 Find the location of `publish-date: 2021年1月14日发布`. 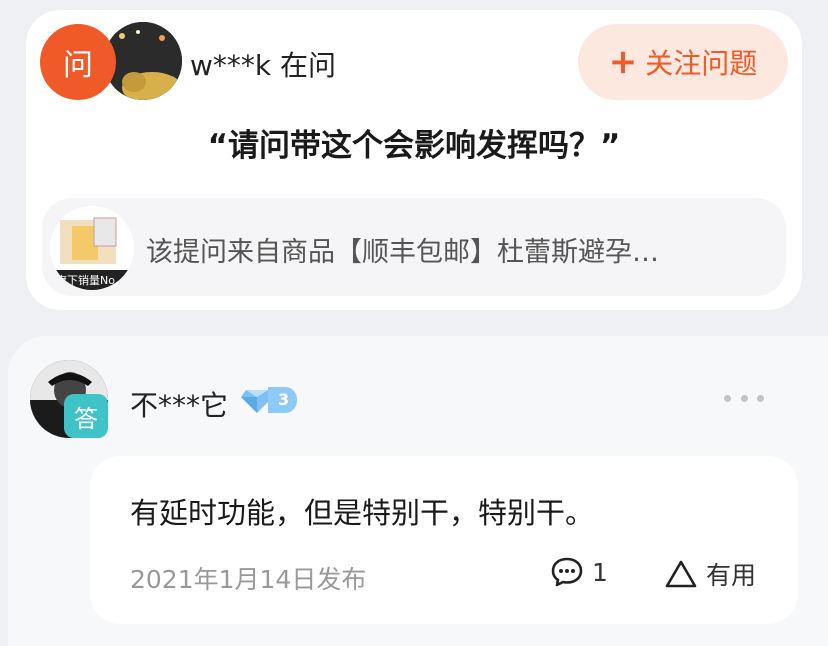

publish-date: 2021年1月14日发布 is located at coordinates (248, 579).